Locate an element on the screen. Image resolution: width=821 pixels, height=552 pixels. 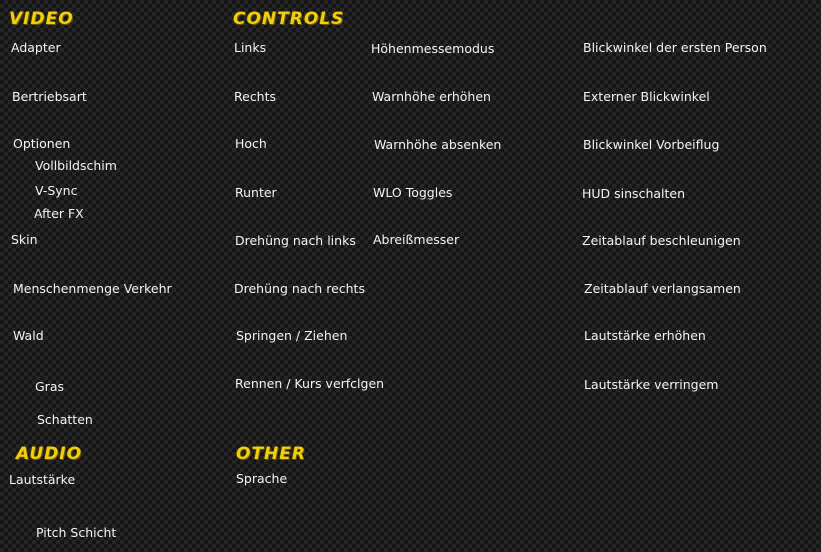
control-volume-up-option: Lautstärke erhöhen is located at coordinates (645, 336).